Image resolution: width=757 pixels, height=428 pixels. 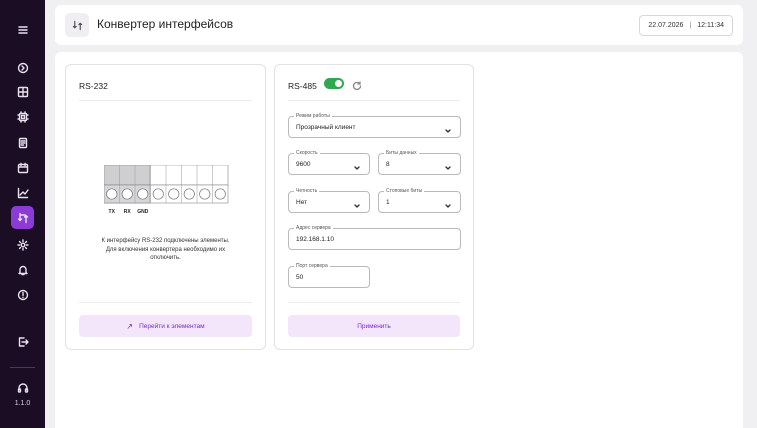 What do you see at coordinates (750, 240) in the screenshot?
I see `scrollbar-track` at bounding box center [750, 240].